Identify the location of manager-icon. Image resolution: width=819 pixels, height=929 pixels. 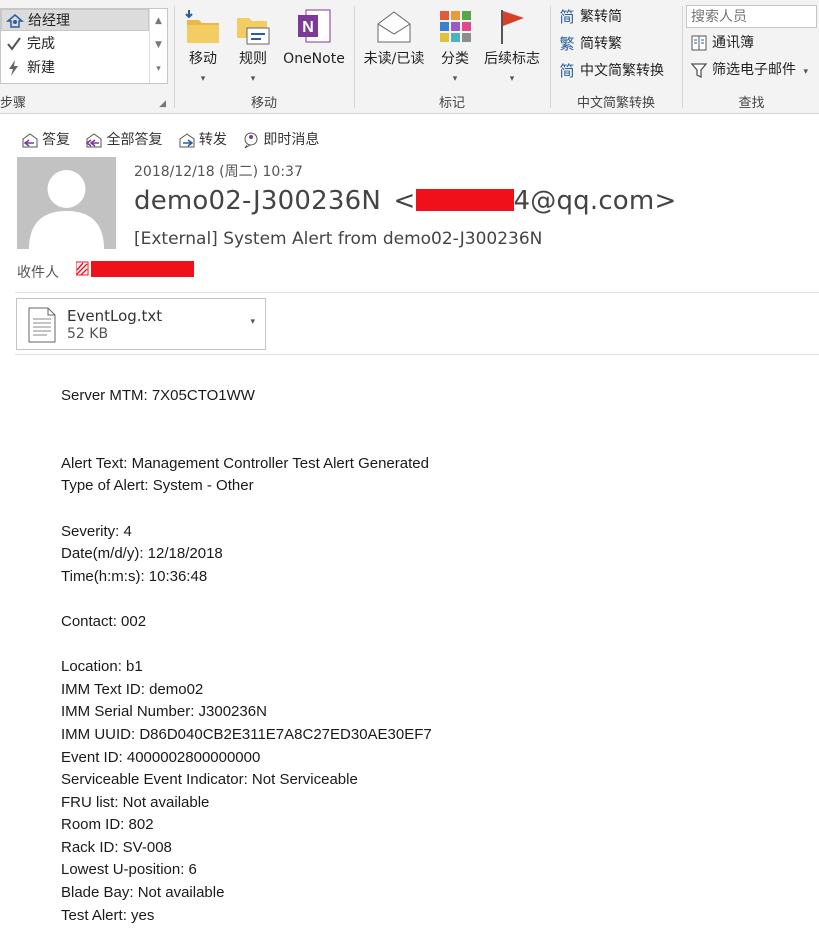
(15, 21).